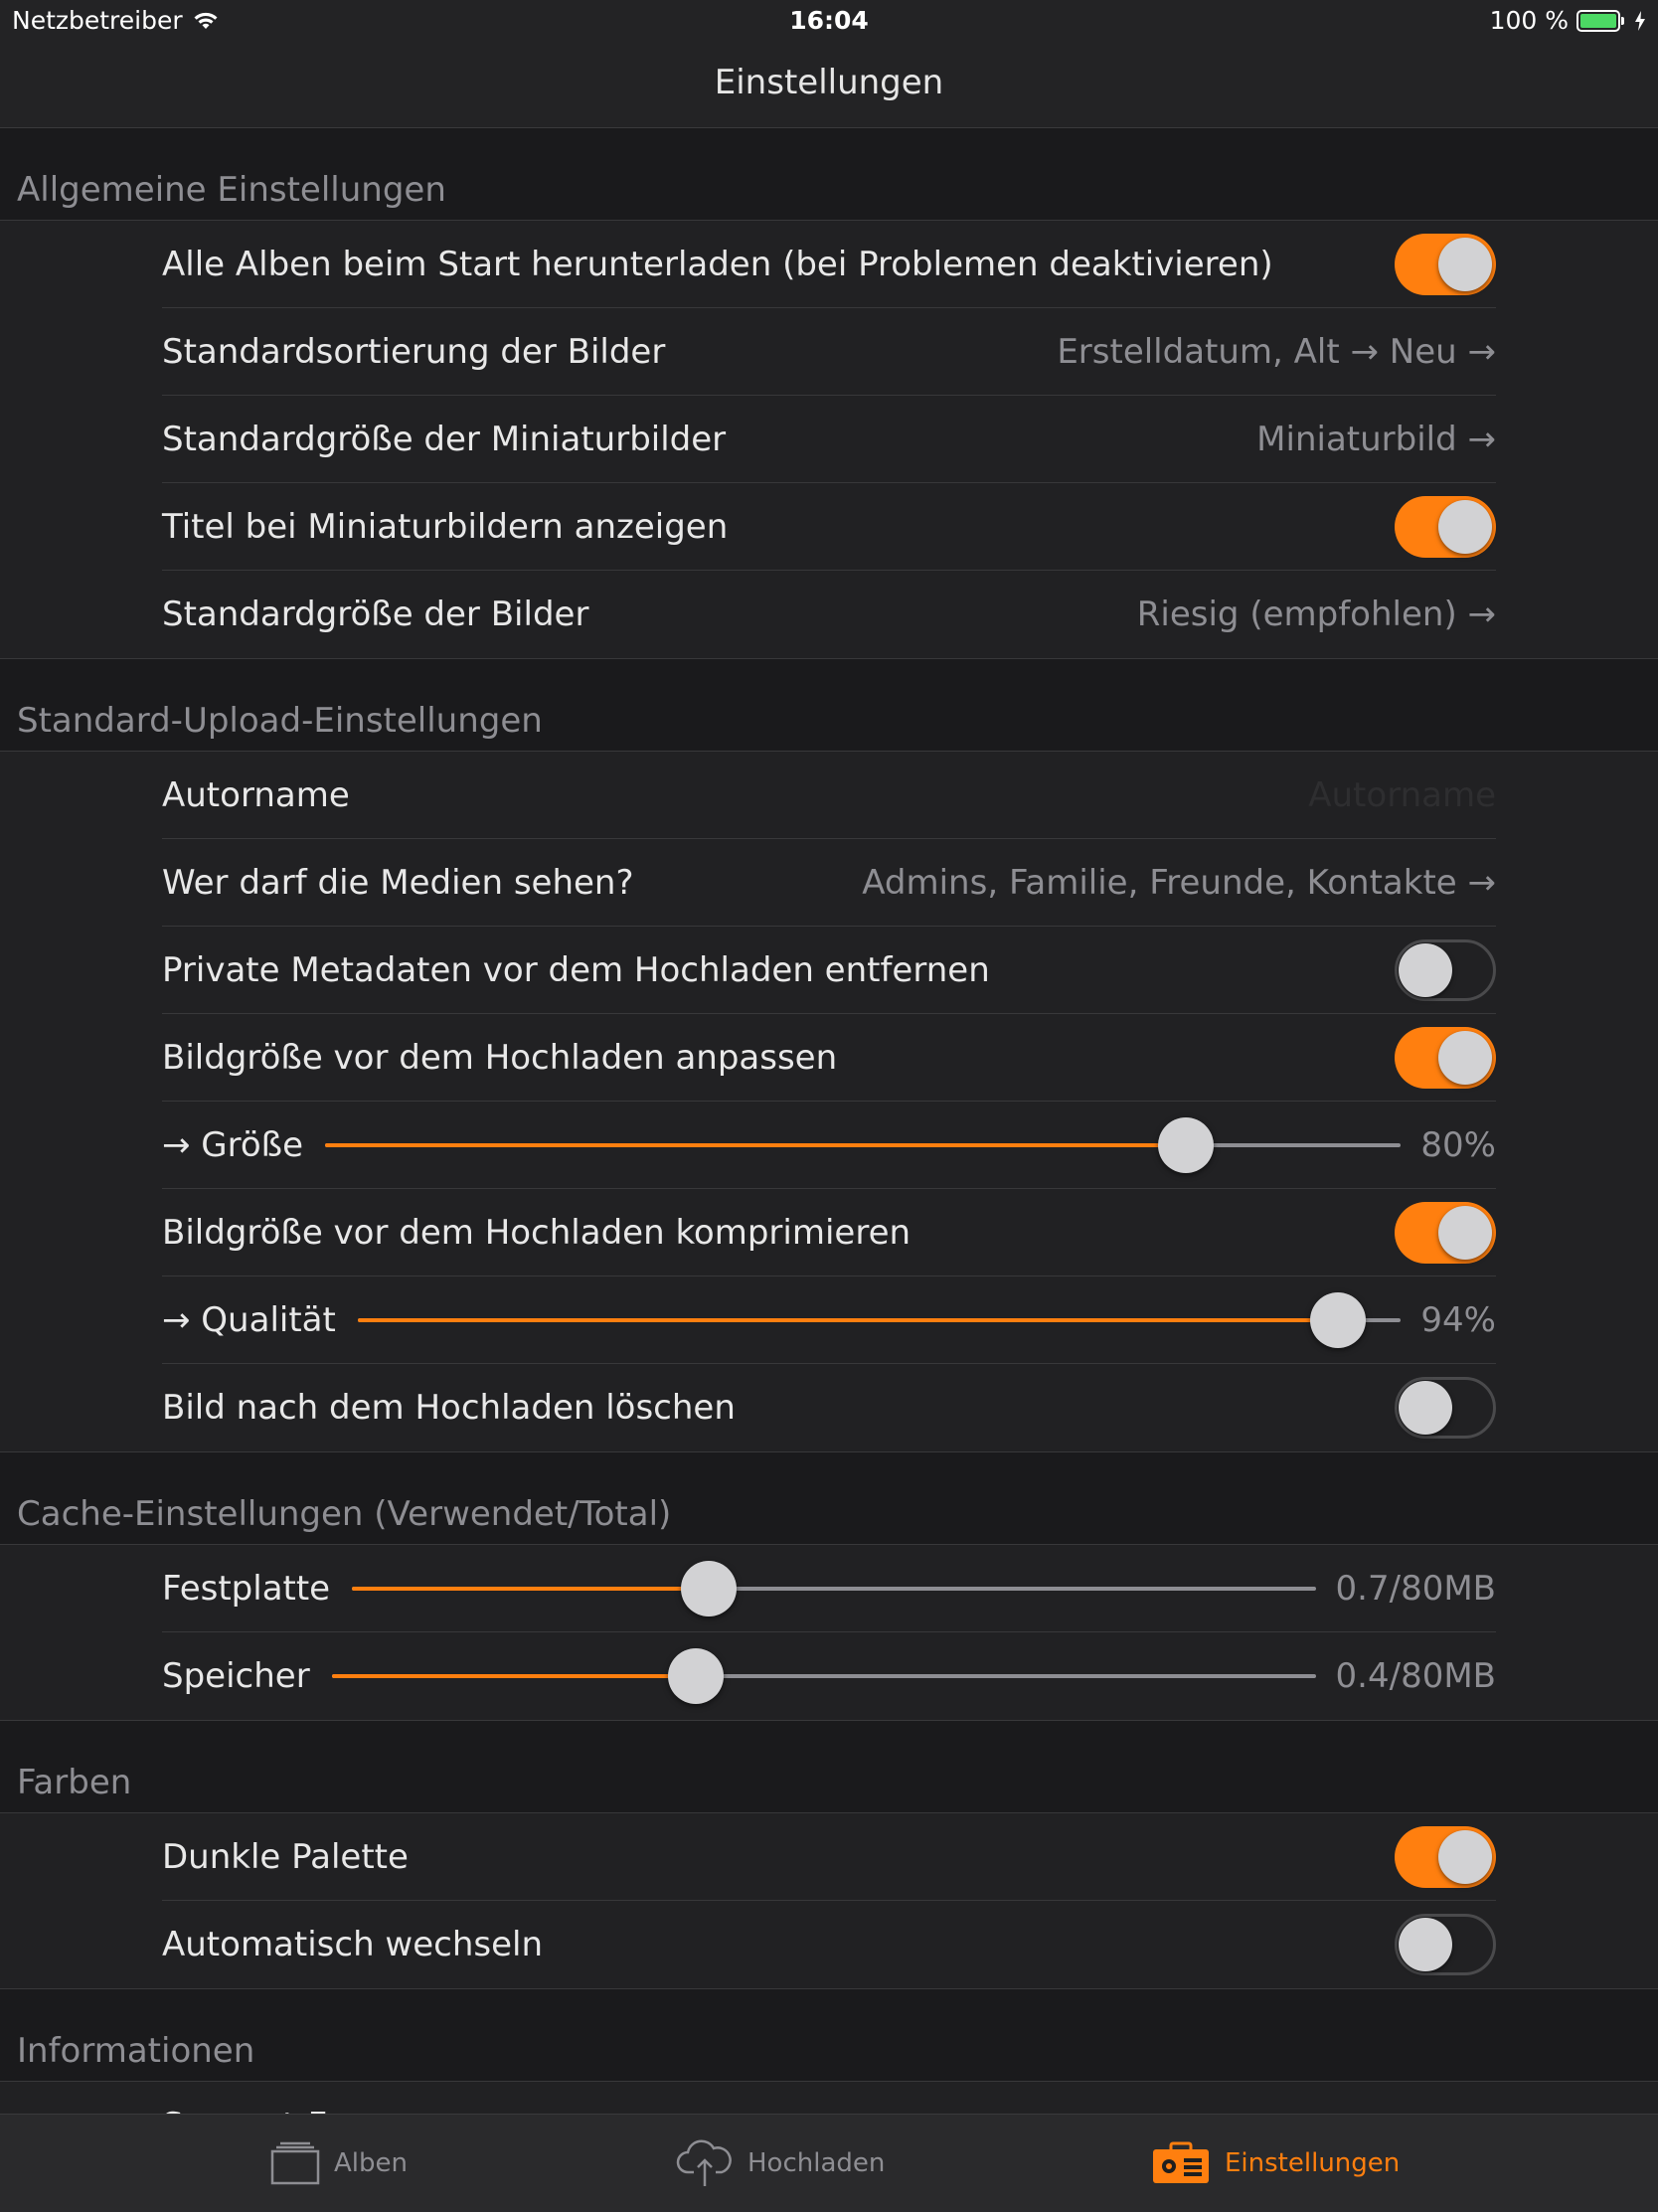  I want to click on settings-toolbox-icon, so click(1181, 2162).